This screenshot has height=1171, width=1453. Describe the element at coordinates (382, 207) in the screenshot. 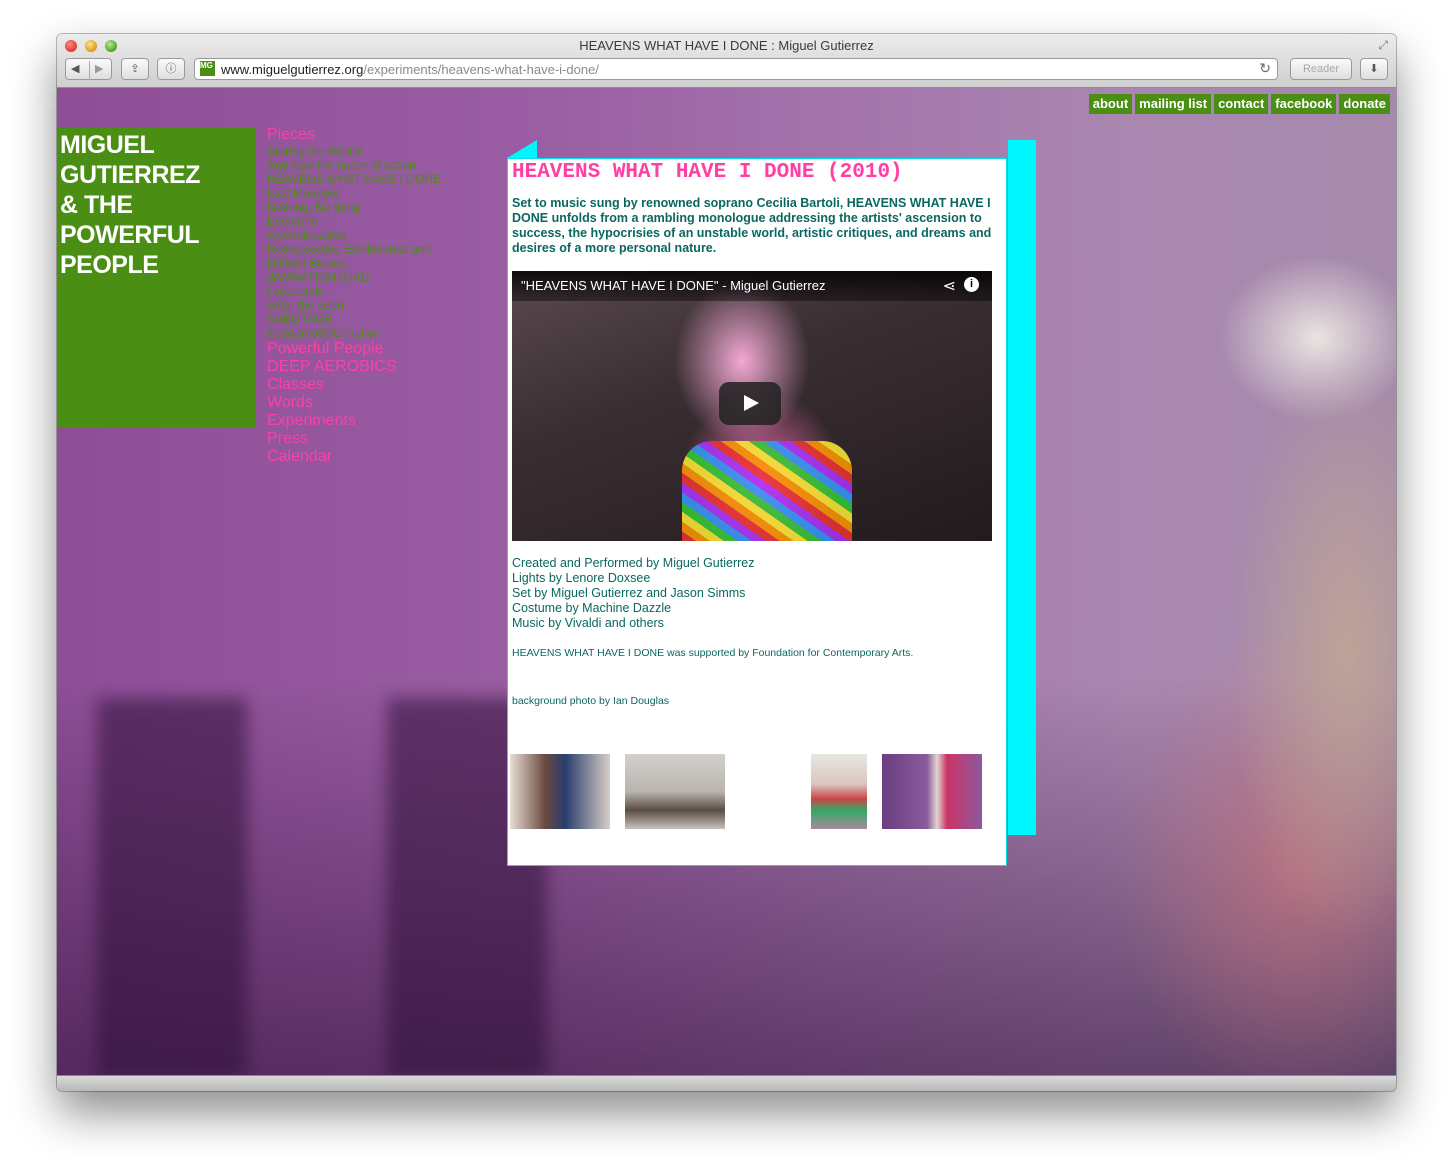

I see `nav-piece-item: Nothing, No thing` at that location.